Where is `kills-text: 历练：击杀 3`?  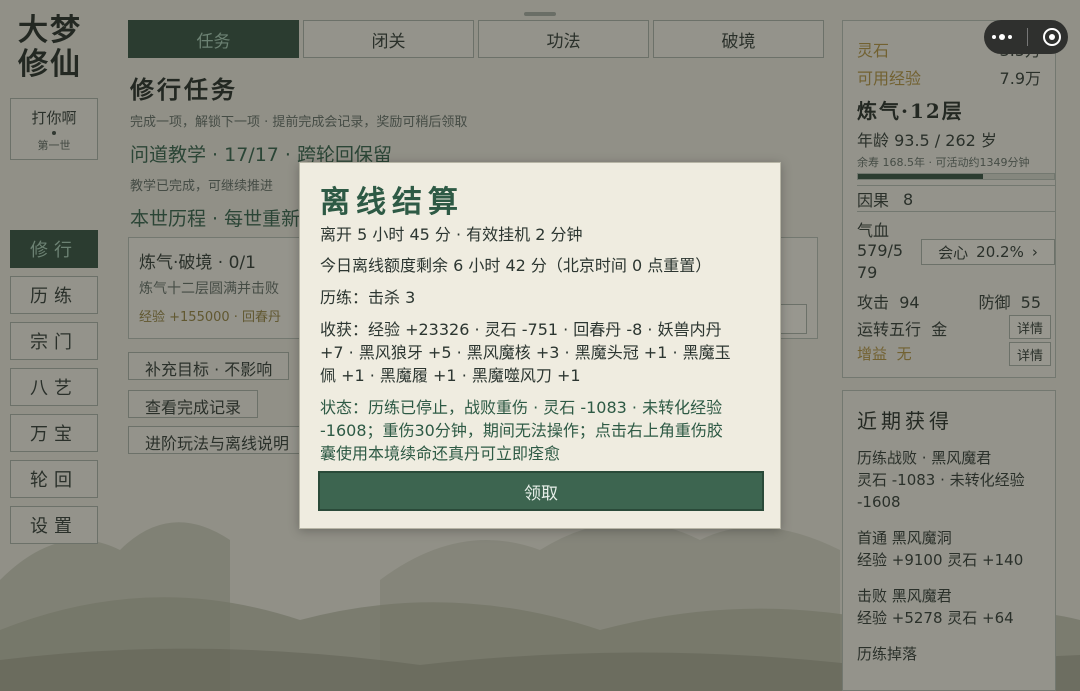
kills-text: 历练：击杀 3 is located at coordinates (368, 297).